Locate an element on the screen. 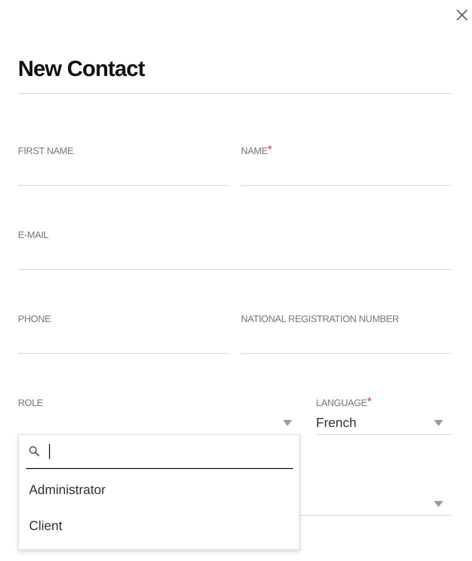 Image resolution: width=472 pixels, height=561 pixels. field-label: LANGUAGE is located at coordinates (342, 403).